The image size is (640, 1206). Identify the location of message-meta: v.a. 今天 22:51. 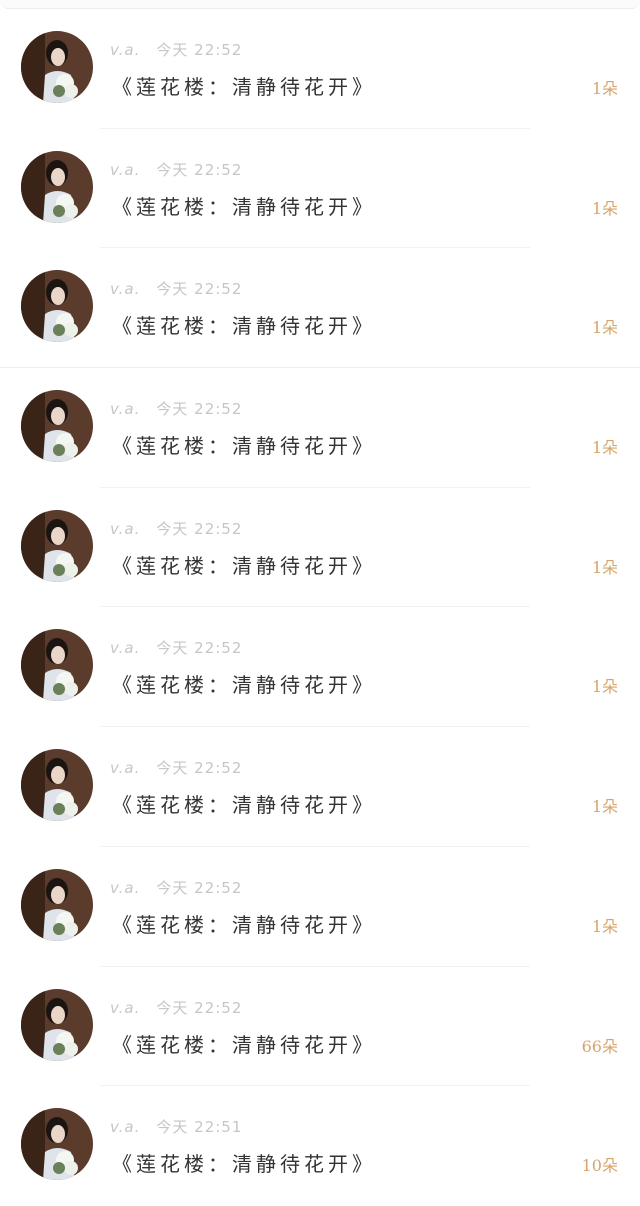
(176, 1126).